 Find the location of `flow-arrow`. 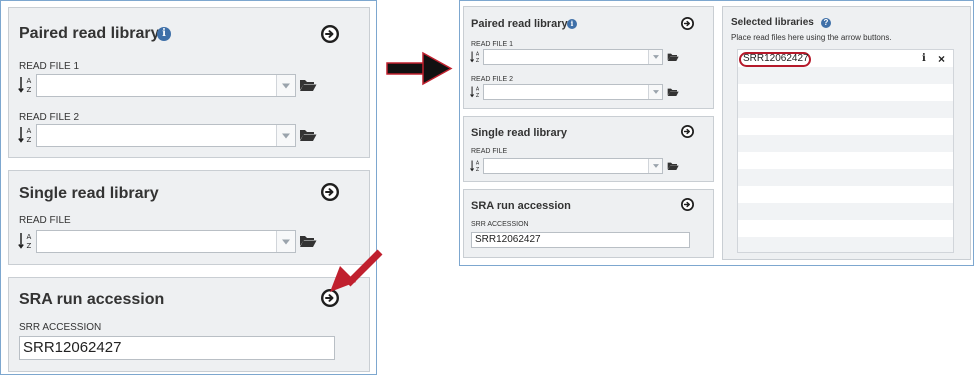

flow-arrow is located at coordinates (419, 68).